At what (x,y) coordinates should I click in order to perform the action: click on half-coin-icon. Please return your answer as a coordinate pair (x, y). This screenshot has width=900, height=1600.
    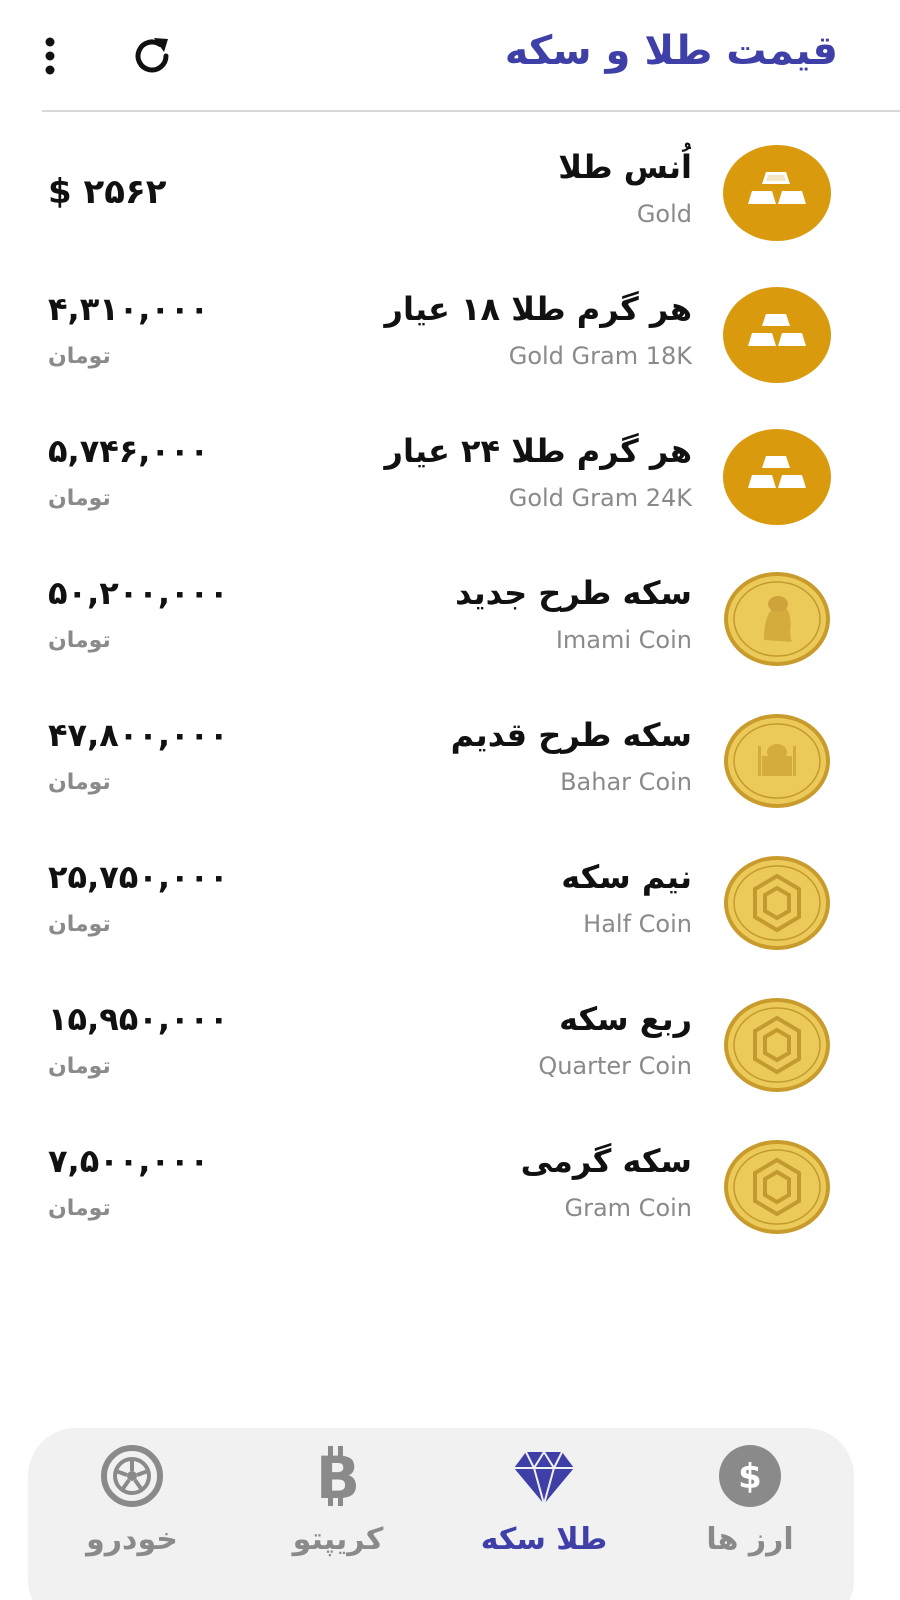
    Looking at the image, I should click on (777, 903).